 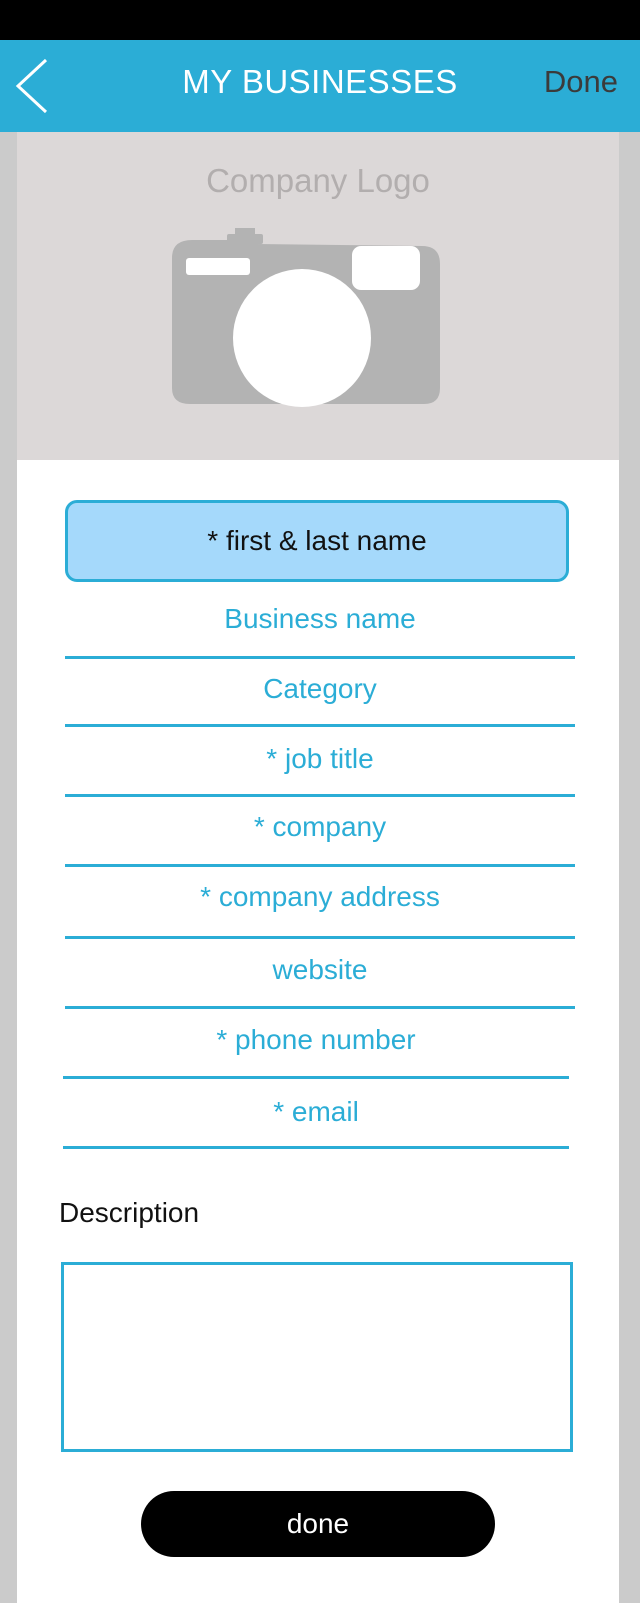 What do you see at coordinates (320, 688) in the screenshot?
I see `category-placeholder: Category` at bounding box center [320, 688].